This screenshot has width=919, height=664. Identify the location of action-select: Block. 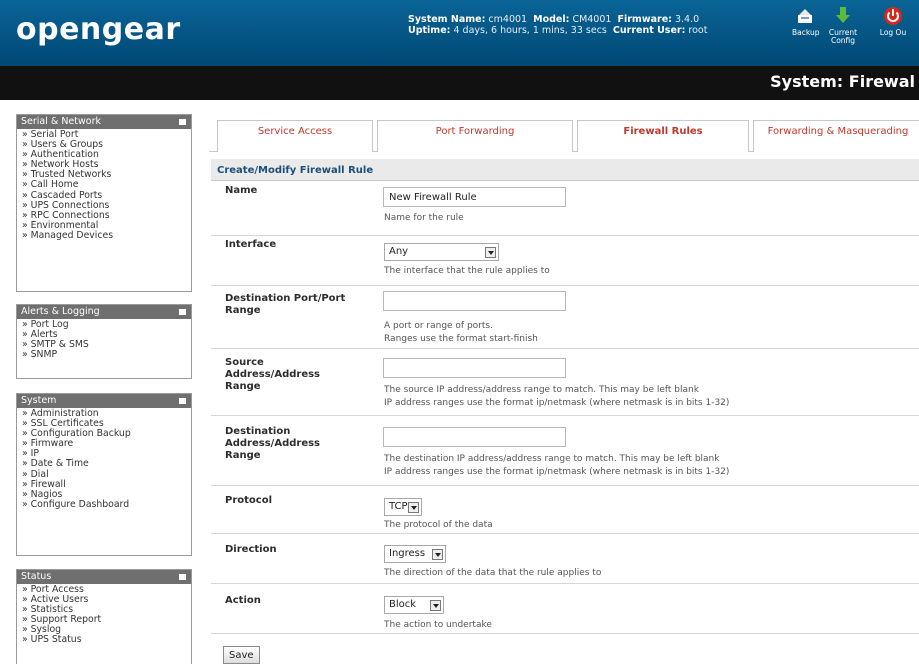
(414, 605).